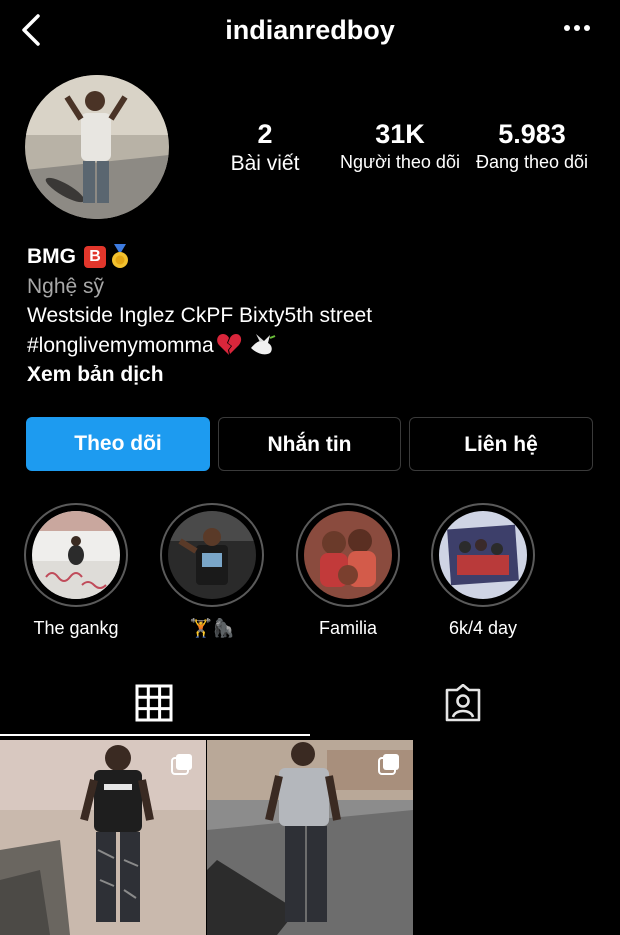  I want to click on b-button-emoji: B, so click(95, 256).